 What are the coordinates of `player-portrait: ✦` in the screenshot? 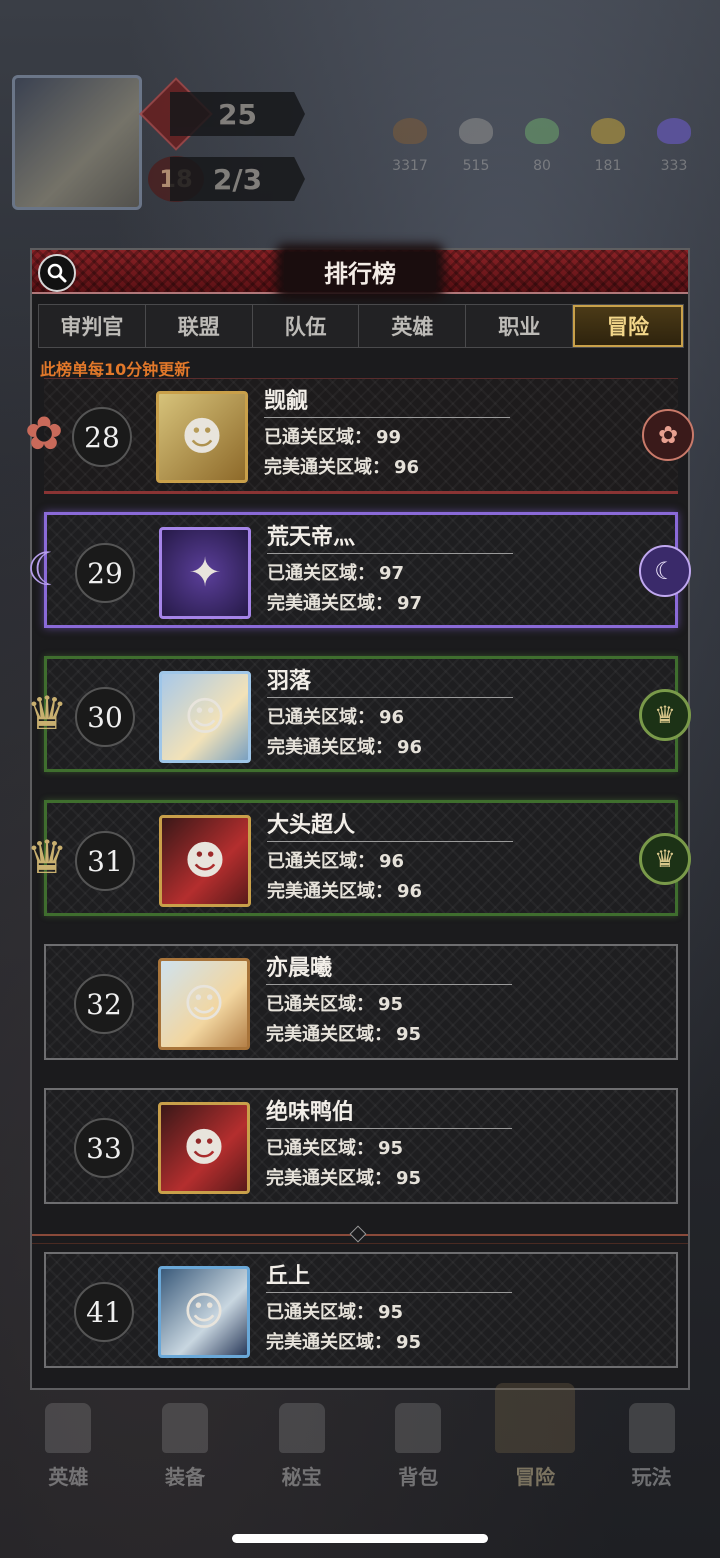 It's located at (205, 573).